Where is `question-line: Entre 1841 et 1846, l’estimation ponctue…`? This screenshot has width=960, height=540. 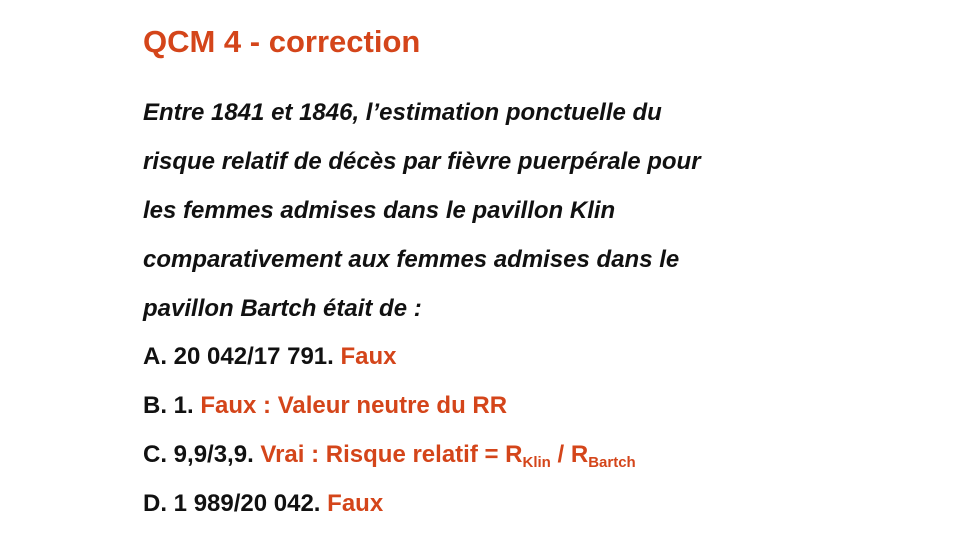 question-line: Entre 1841 et 1846, l’estimation ponctue… is located at coordinates (402, 112).